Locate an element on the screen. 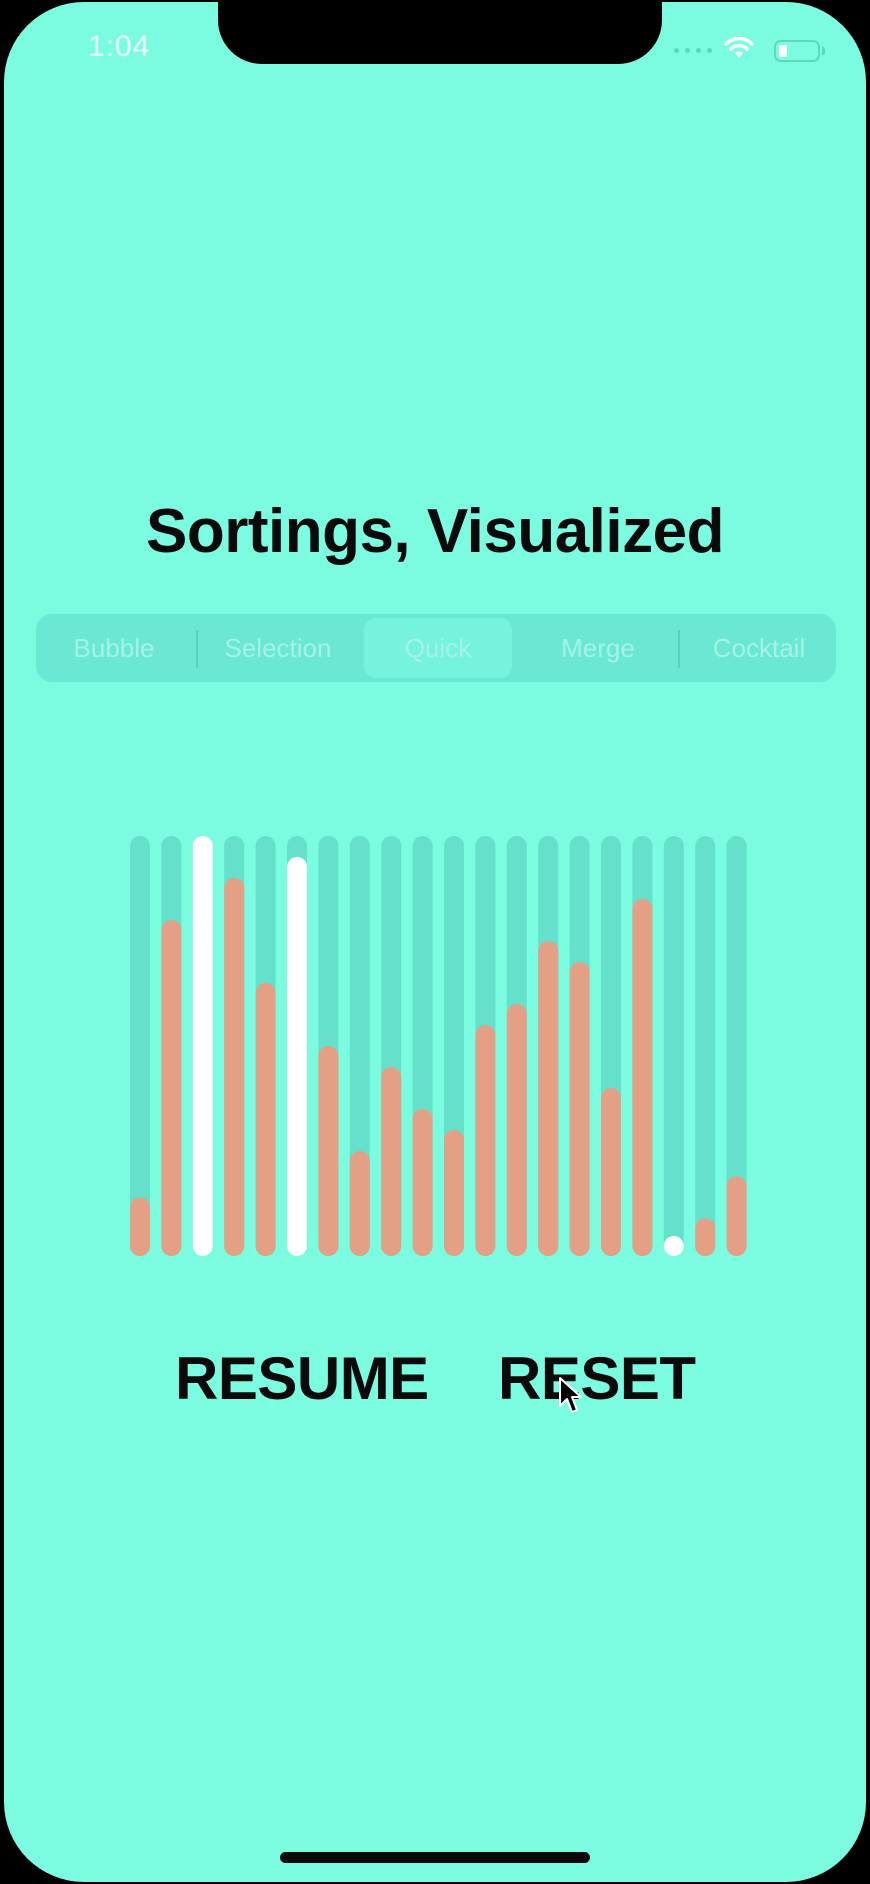 The height and width of the screenshot is (1884, 870). pointer-cursor-icon is located at coordinates (570, 1395).